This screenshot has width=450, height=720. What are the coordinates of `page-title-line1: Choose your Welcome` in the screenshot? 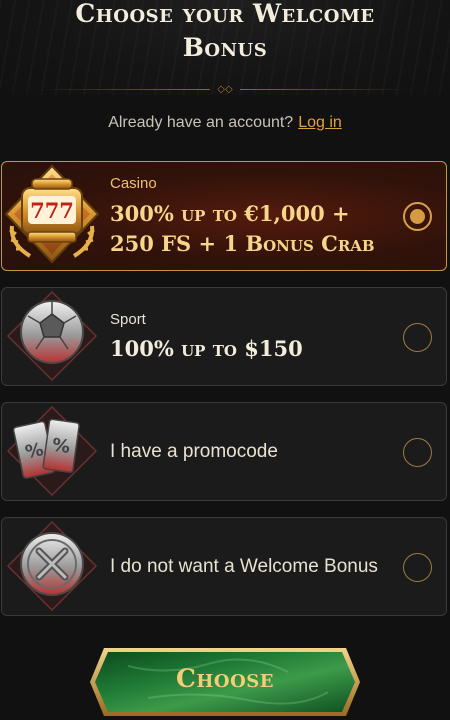 It's located at (225, 14).